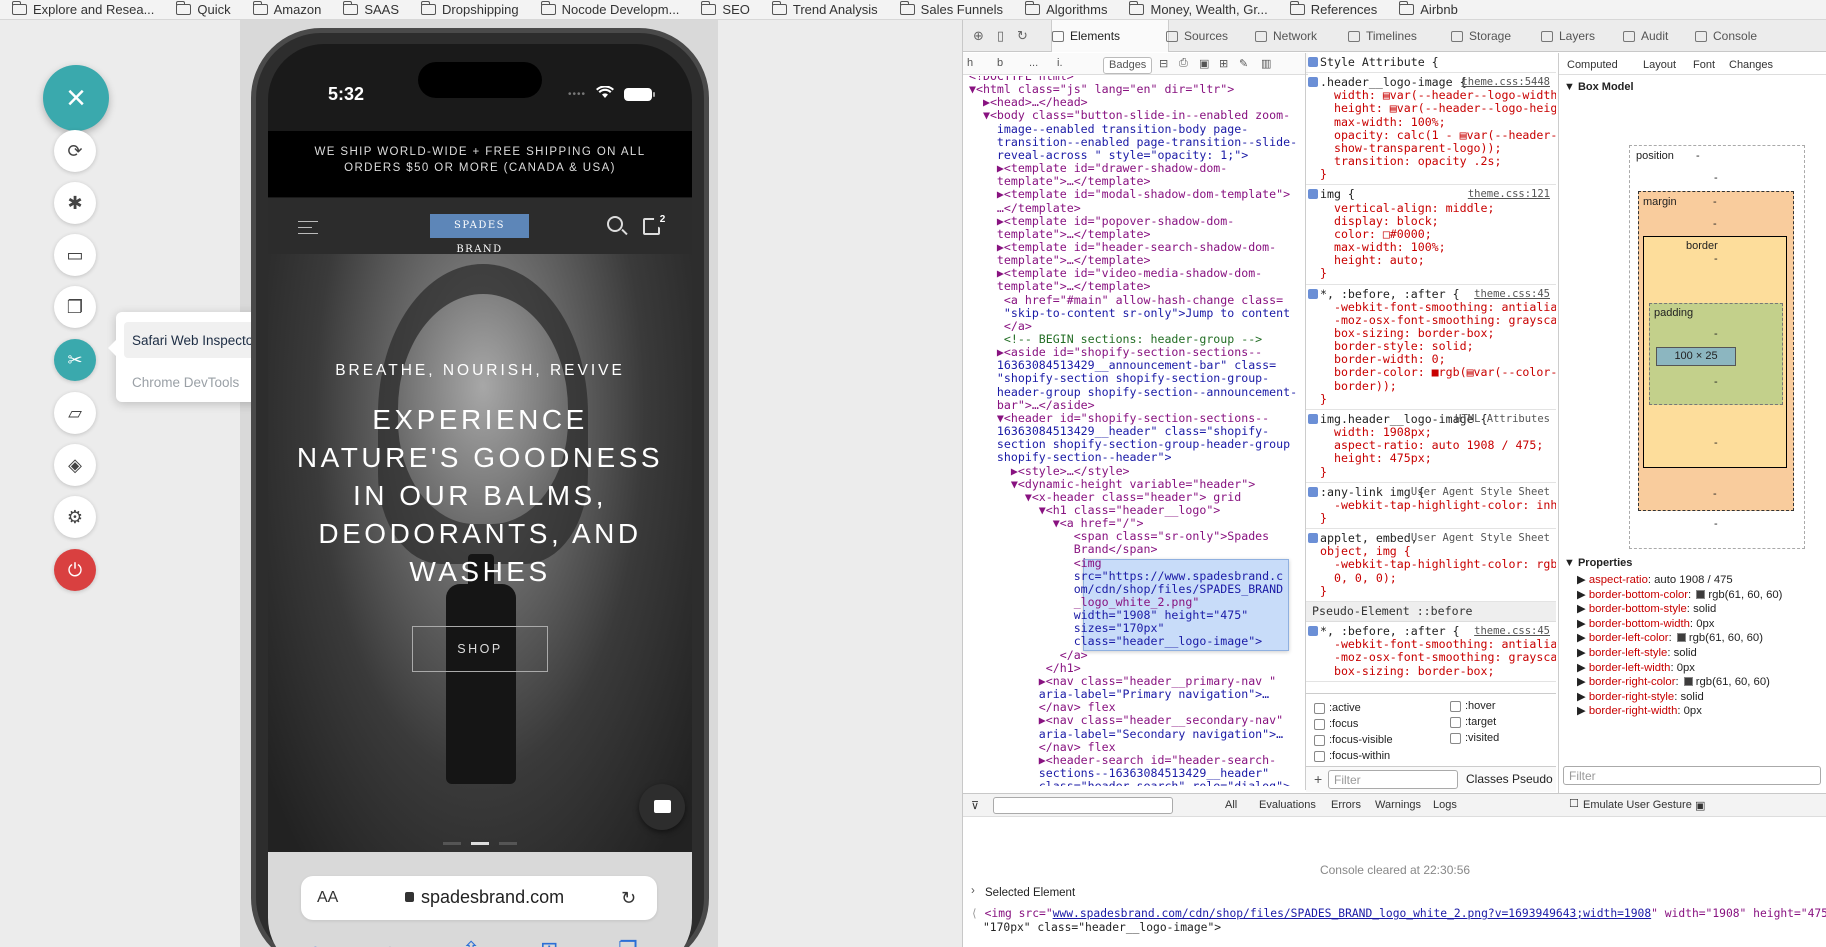 This screenshot has height=947, width=1826. I want to click on css-property: border-color: ■rgb(▤var(--color-, so click(1438, 372).